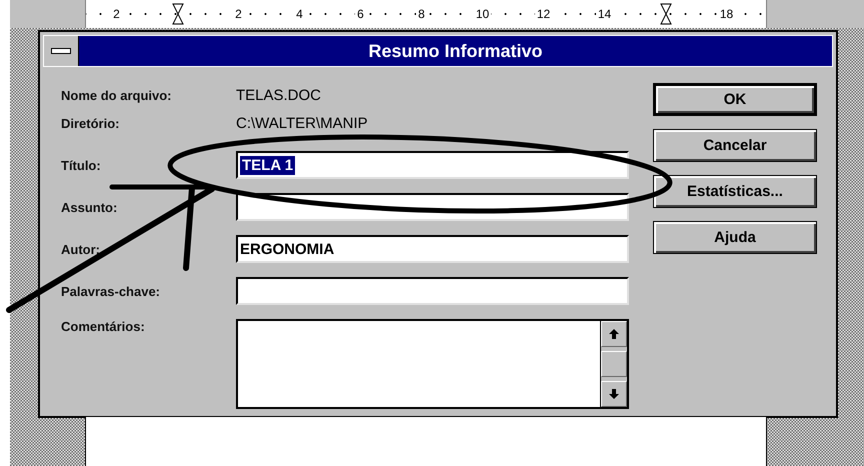 This screenshot has width=864, height=466. I want to click on scroll-down-button, so click(614, 394).